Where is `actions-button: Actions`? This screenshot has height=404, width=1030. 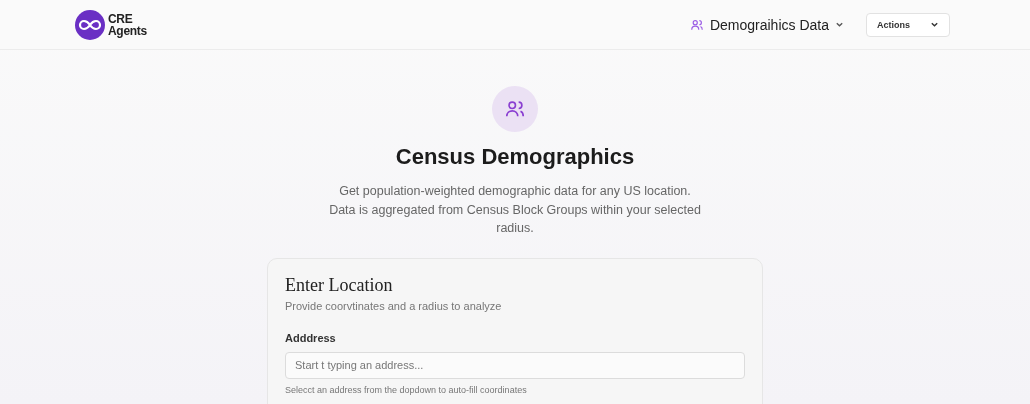 actions-button: Actions is located at coordinates (908, 24).